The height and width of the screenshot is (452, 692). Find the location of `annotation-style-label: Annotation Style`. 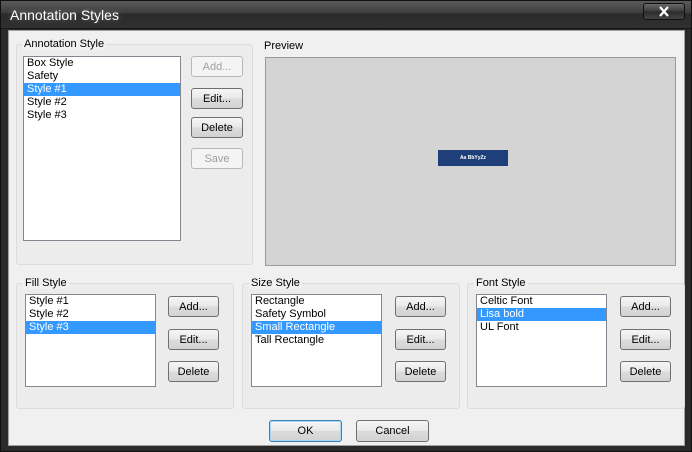

annotation-style-label: Annotation Style is located at coordinates (64, 44).